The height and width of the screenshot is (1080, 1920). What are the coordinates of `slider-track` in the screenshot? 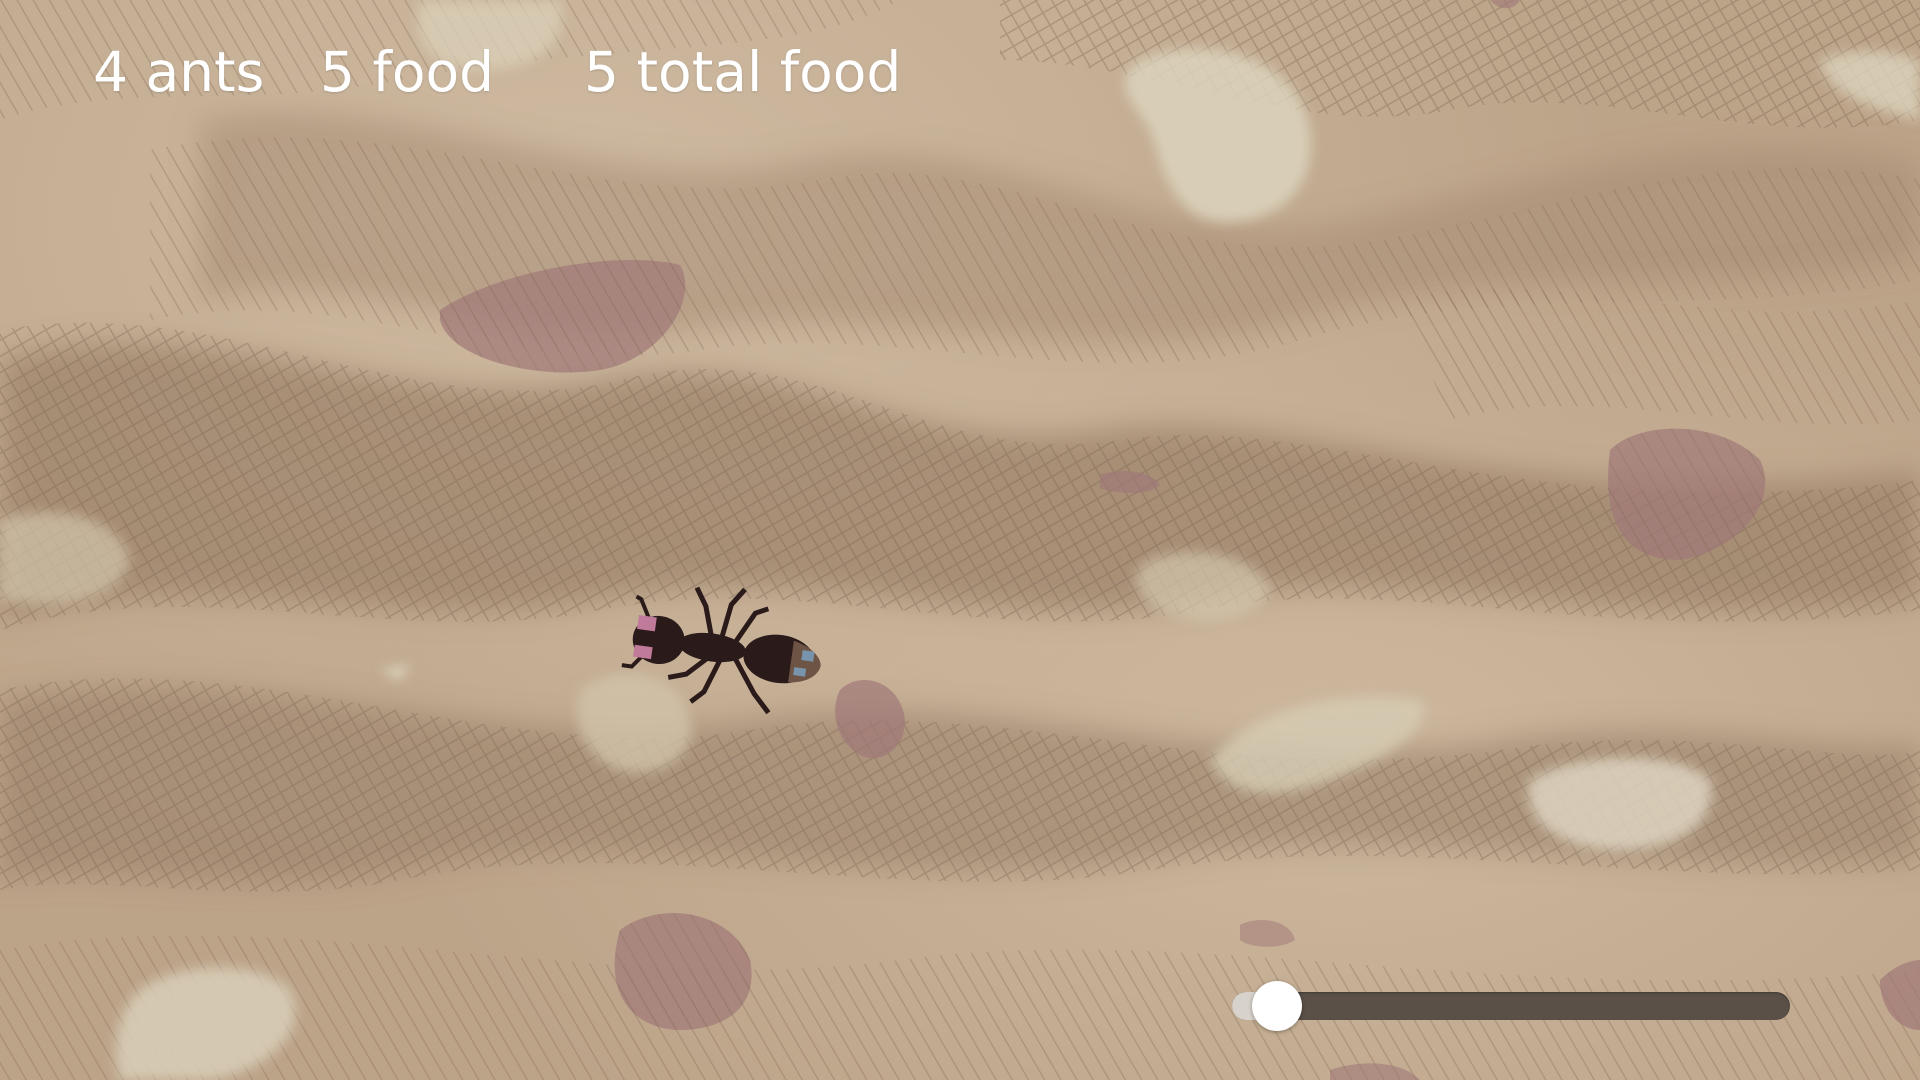 It's located at (1511, 1006).